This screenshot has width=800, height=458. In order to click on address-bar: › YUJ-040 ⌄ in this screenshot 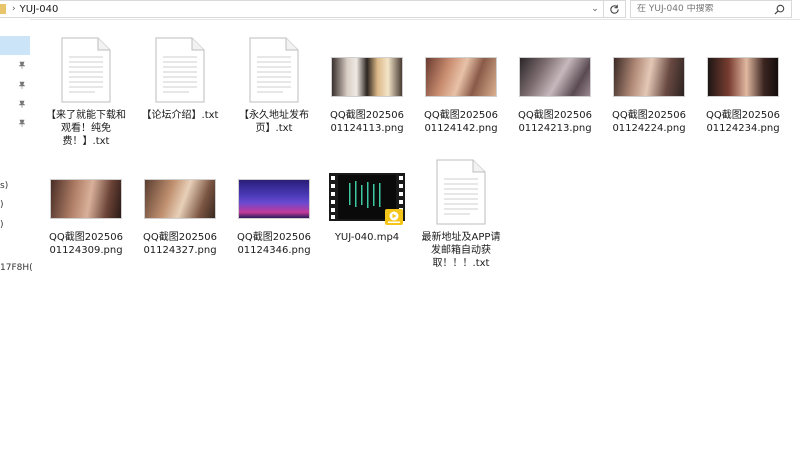, I will do `click(400, 10)`.